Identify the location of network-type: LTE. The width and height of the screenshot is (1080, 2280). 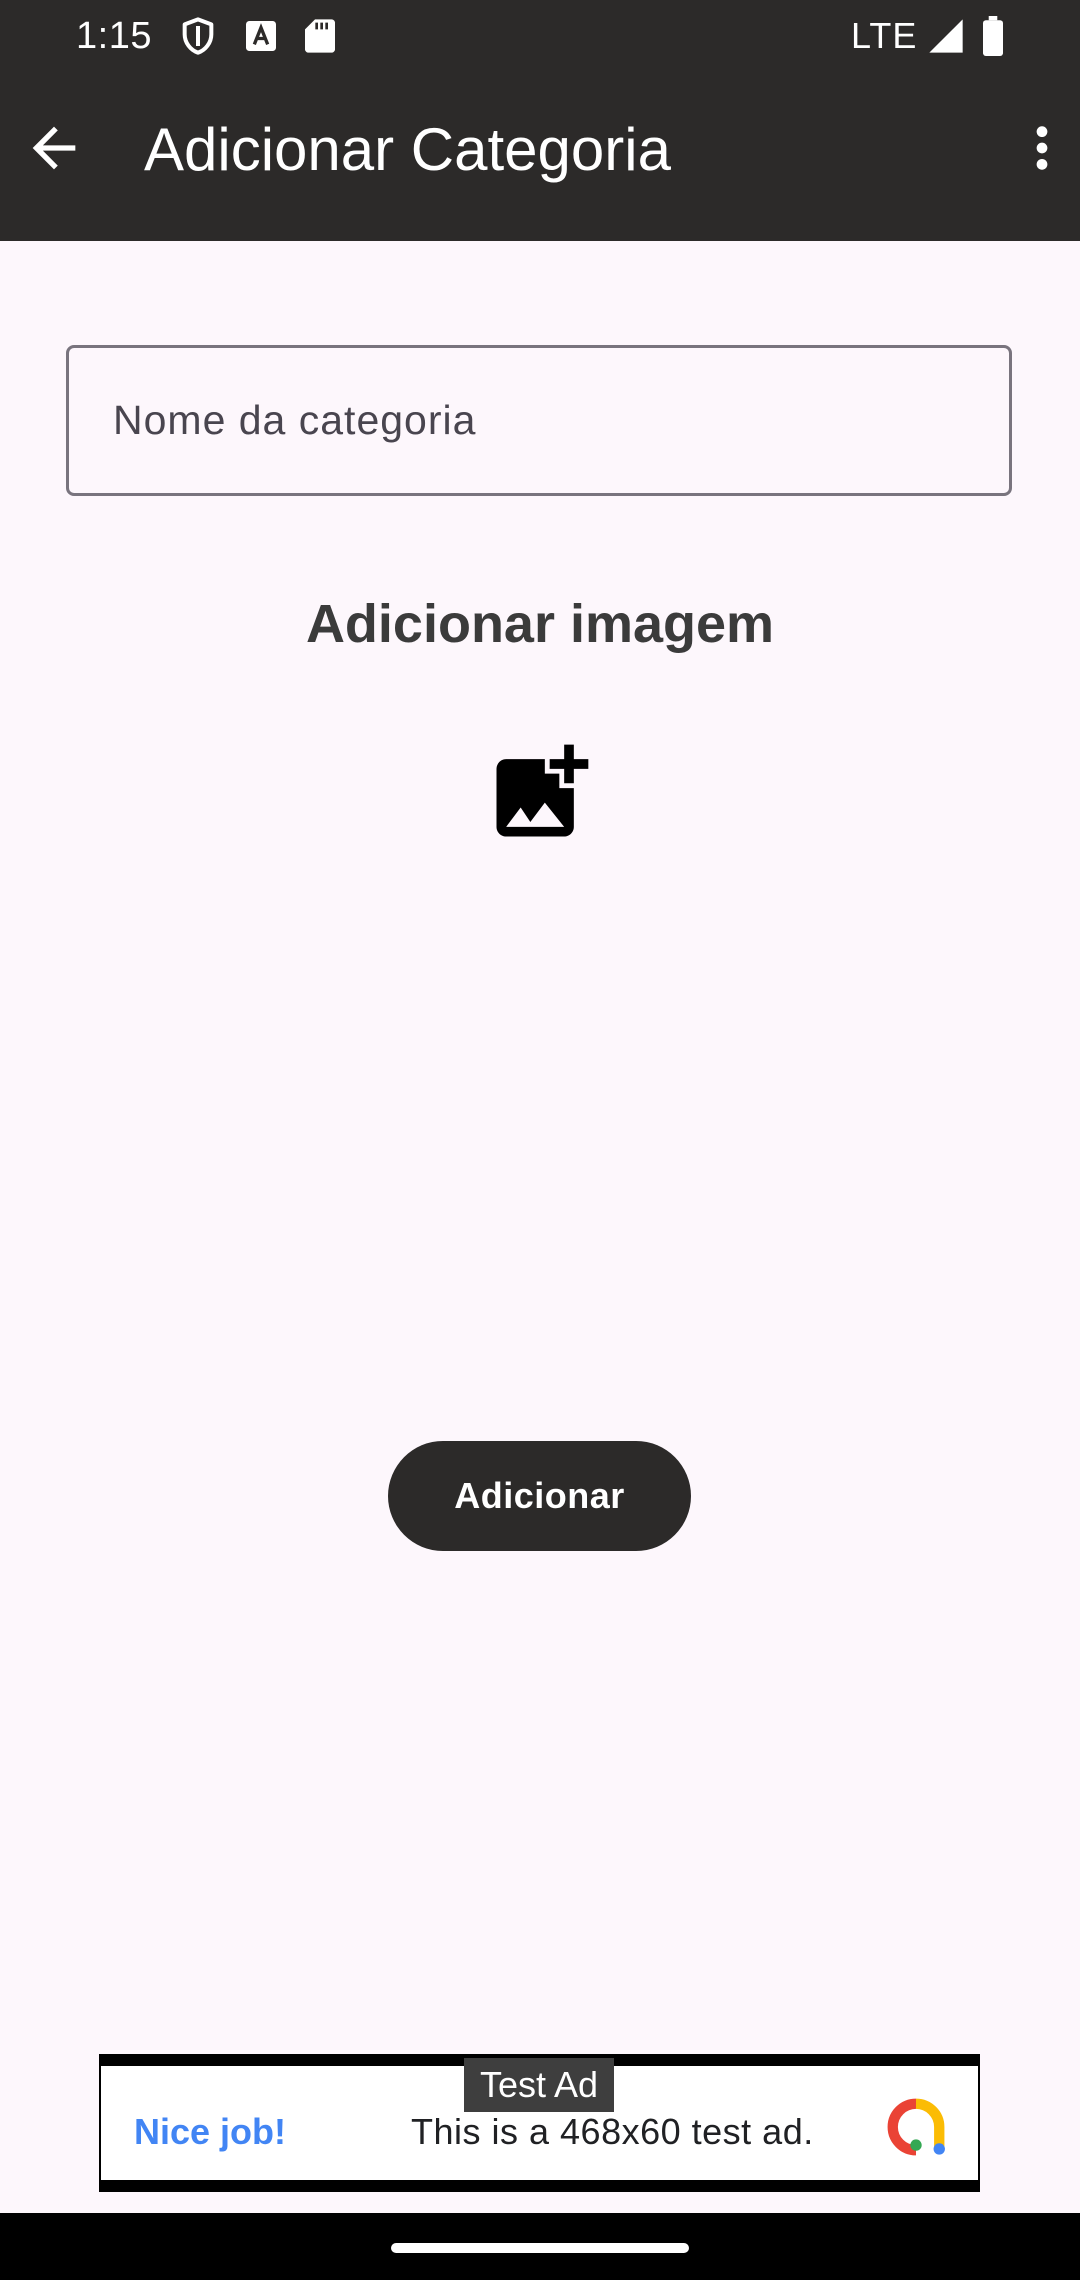
(884, 35).